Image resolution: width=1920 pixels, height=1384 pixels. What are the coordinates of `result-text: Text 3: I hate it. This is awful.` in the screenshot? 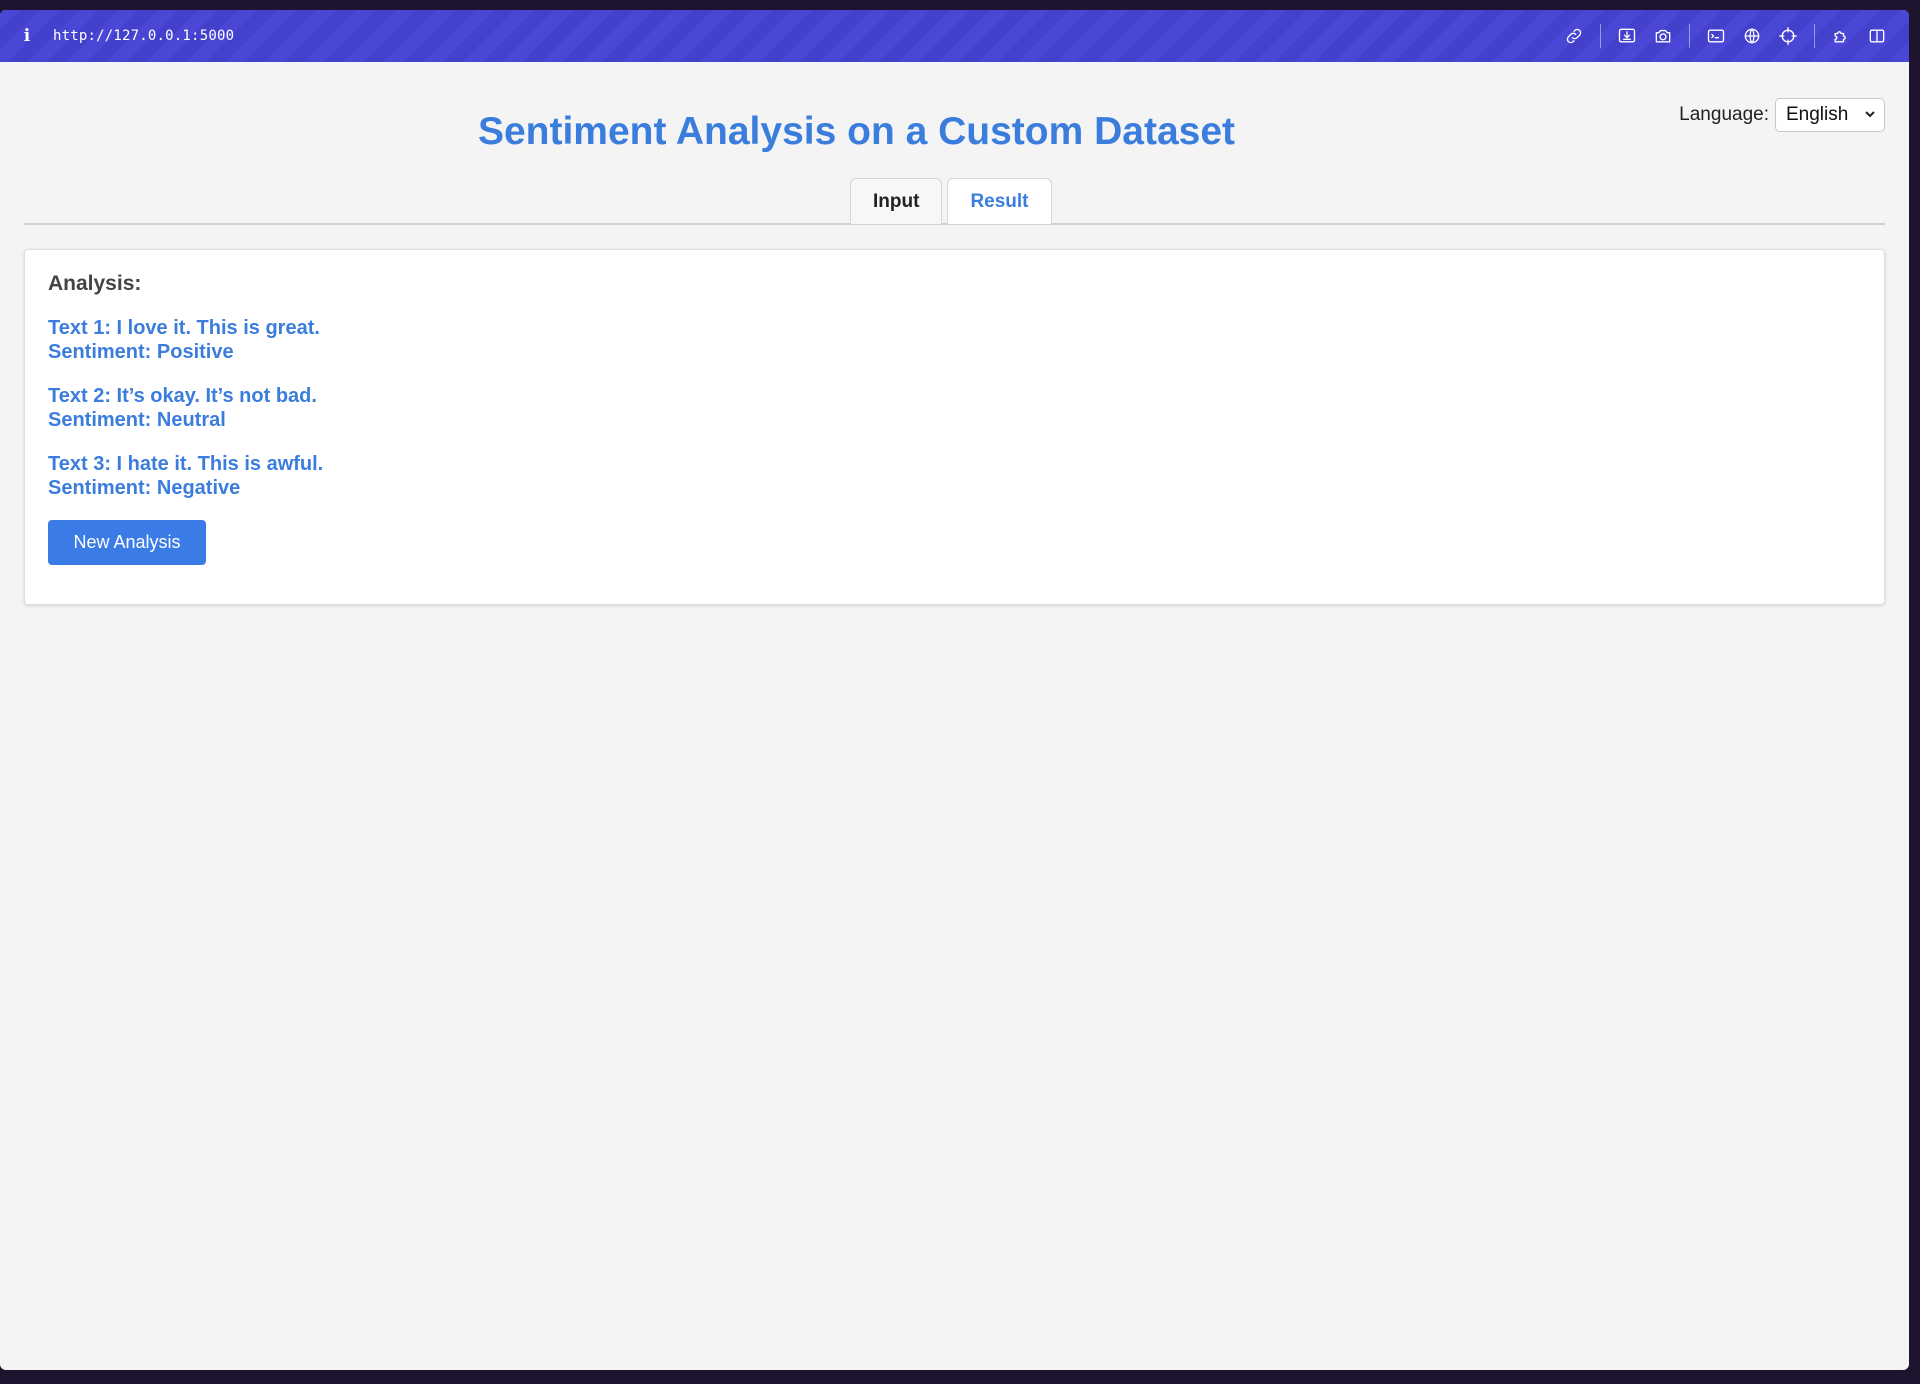 It's located at (186, 464).